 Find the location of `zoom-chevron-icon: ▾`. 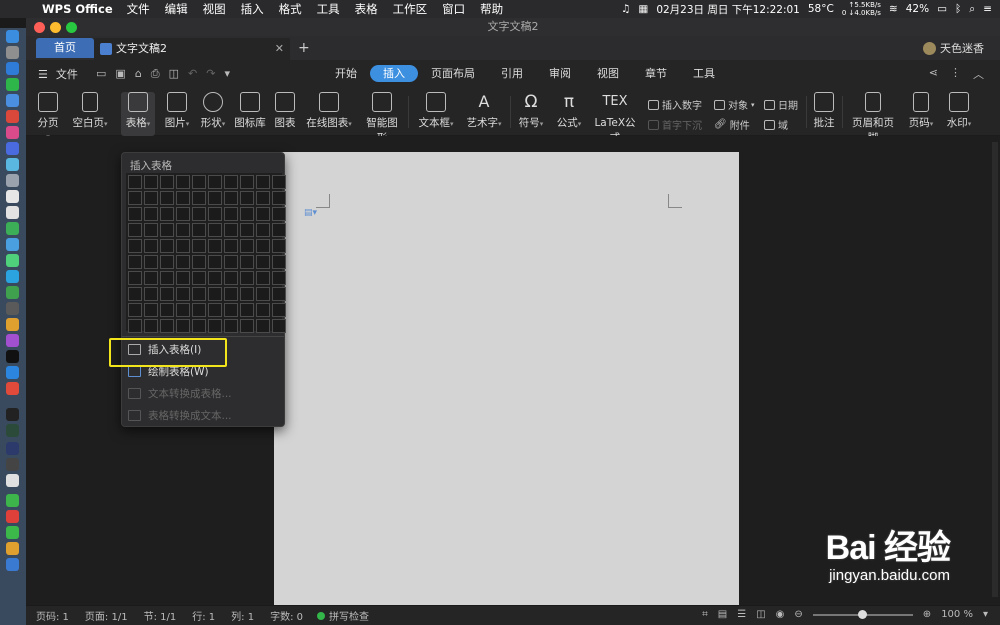

zoom-chevron-icon: ▾ is located at coordinates (985, 614).